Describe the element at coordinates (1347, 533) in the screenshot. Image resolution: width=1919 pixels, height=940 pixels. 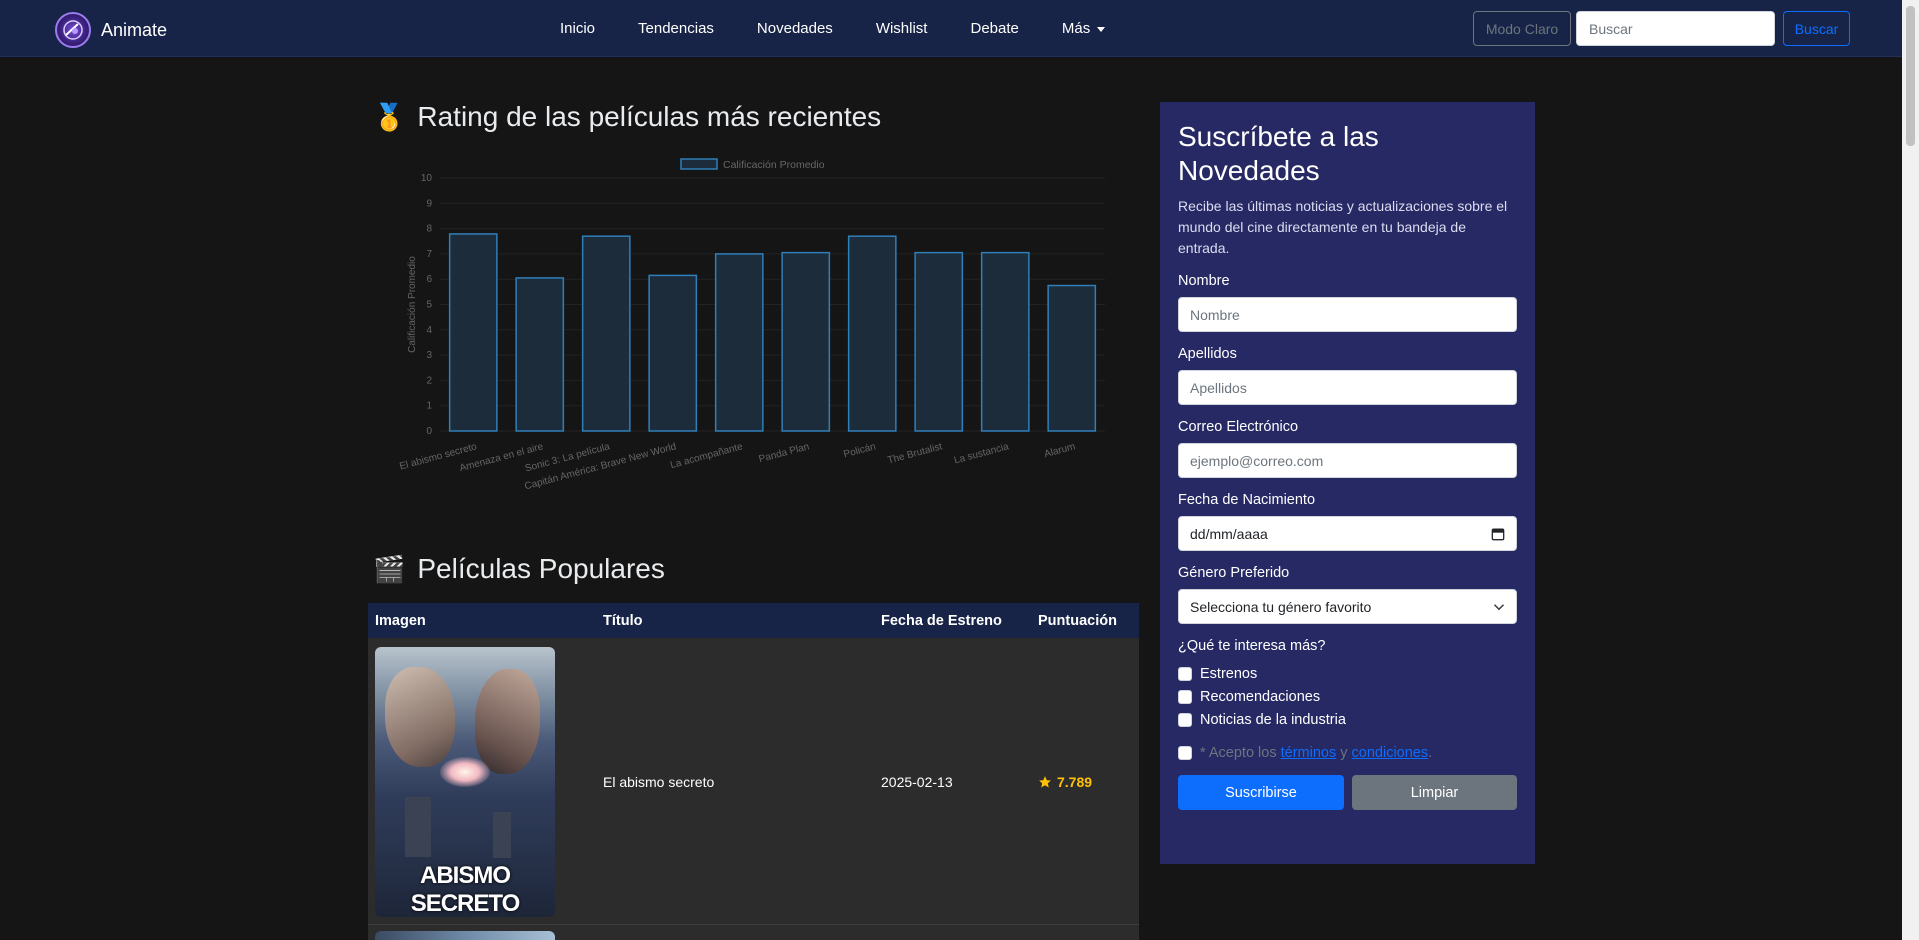
I see `birthdate-field: dd/mm/aaaa` at that location.